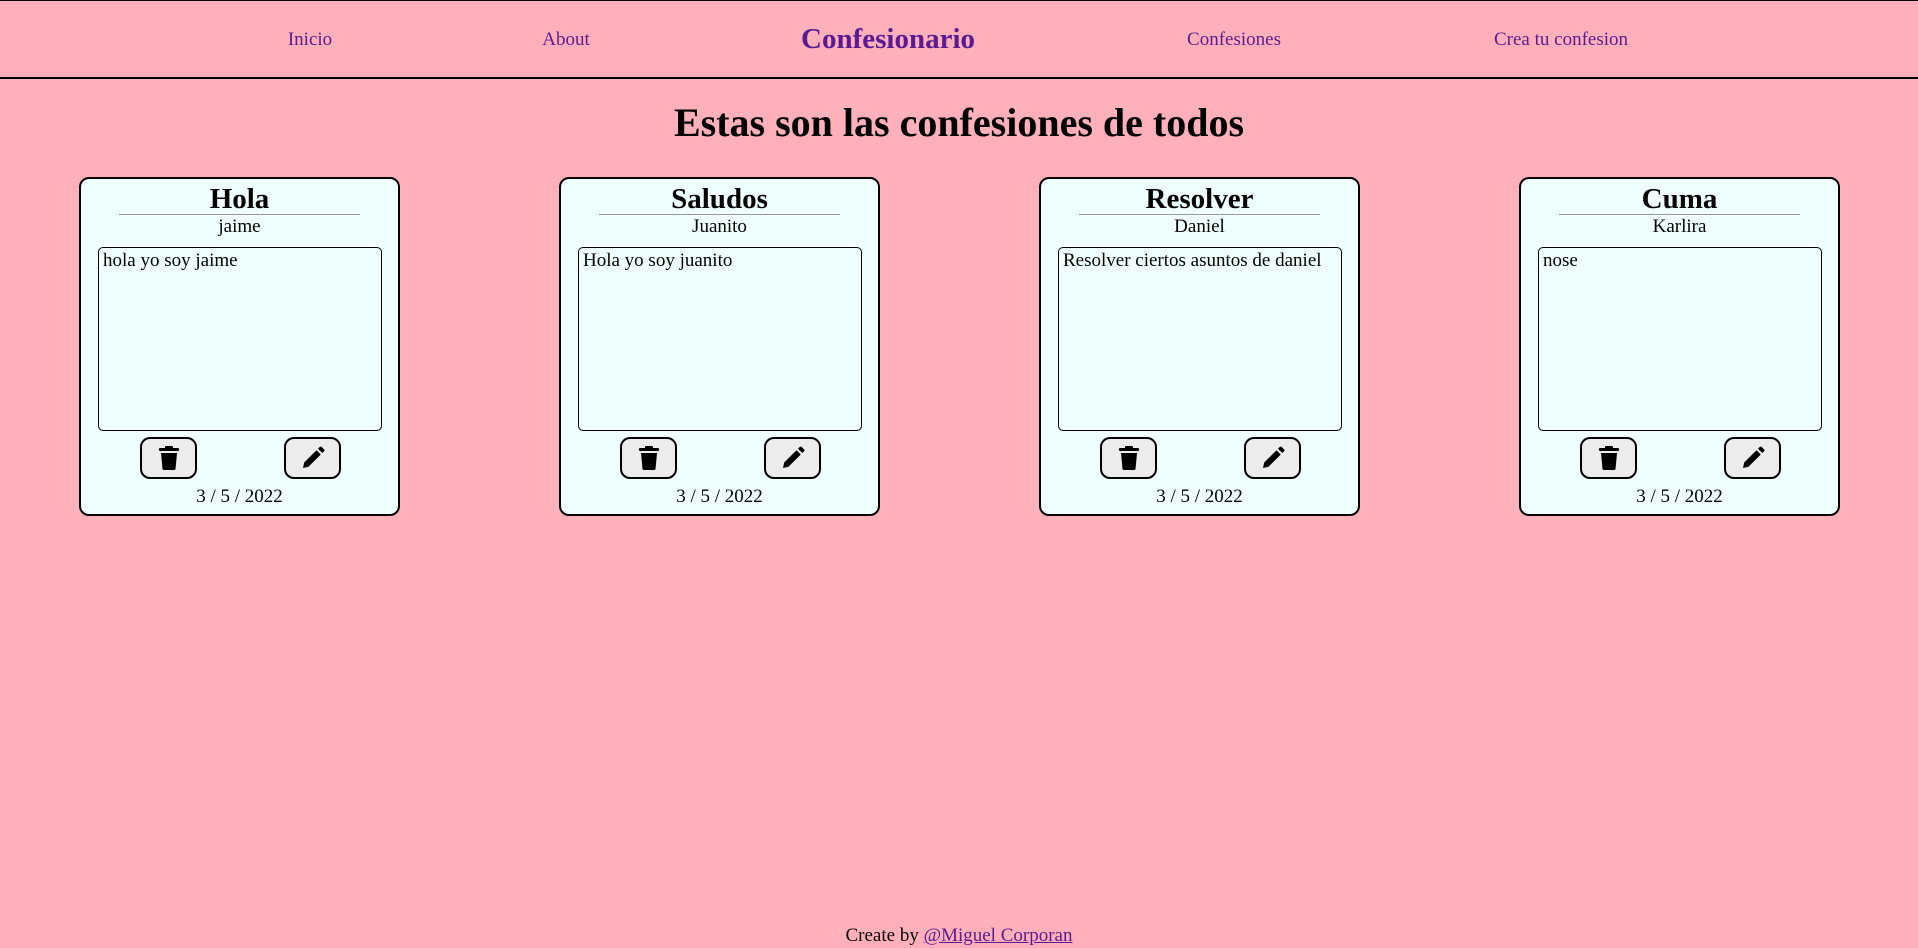  I want to click on card-title: Cuma, so click(1679, 199).